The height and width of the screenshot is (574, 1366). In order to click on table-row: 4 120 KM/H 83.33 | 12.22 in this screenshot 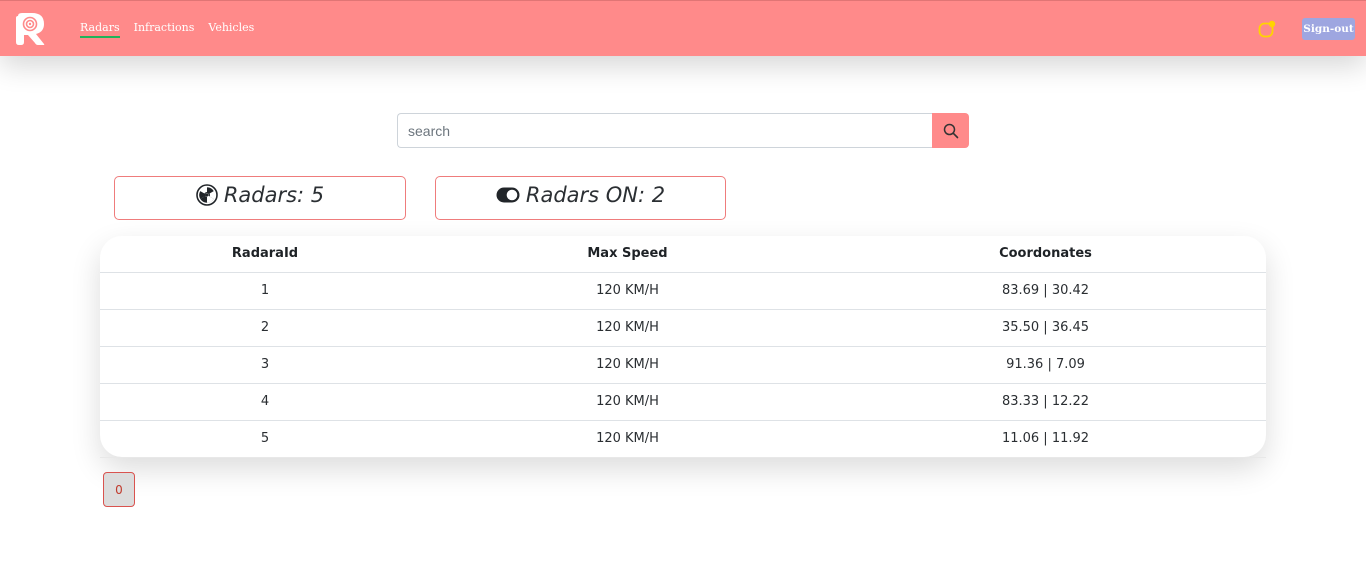, I will do `click(683, 402)`.